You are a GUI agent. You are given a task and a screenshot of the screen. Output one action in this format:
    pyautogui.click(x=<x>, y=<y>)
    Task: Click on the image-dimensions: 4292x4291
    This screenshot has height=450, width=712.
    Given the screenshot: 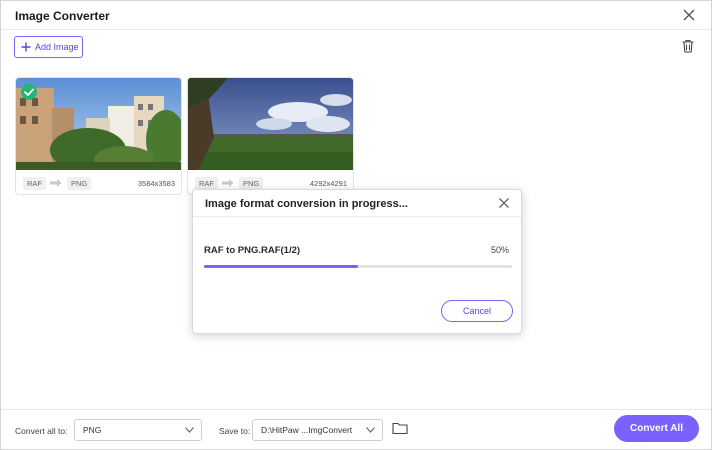 What is the action you would take?
    pyautogui.click(x=328, y=183)
    